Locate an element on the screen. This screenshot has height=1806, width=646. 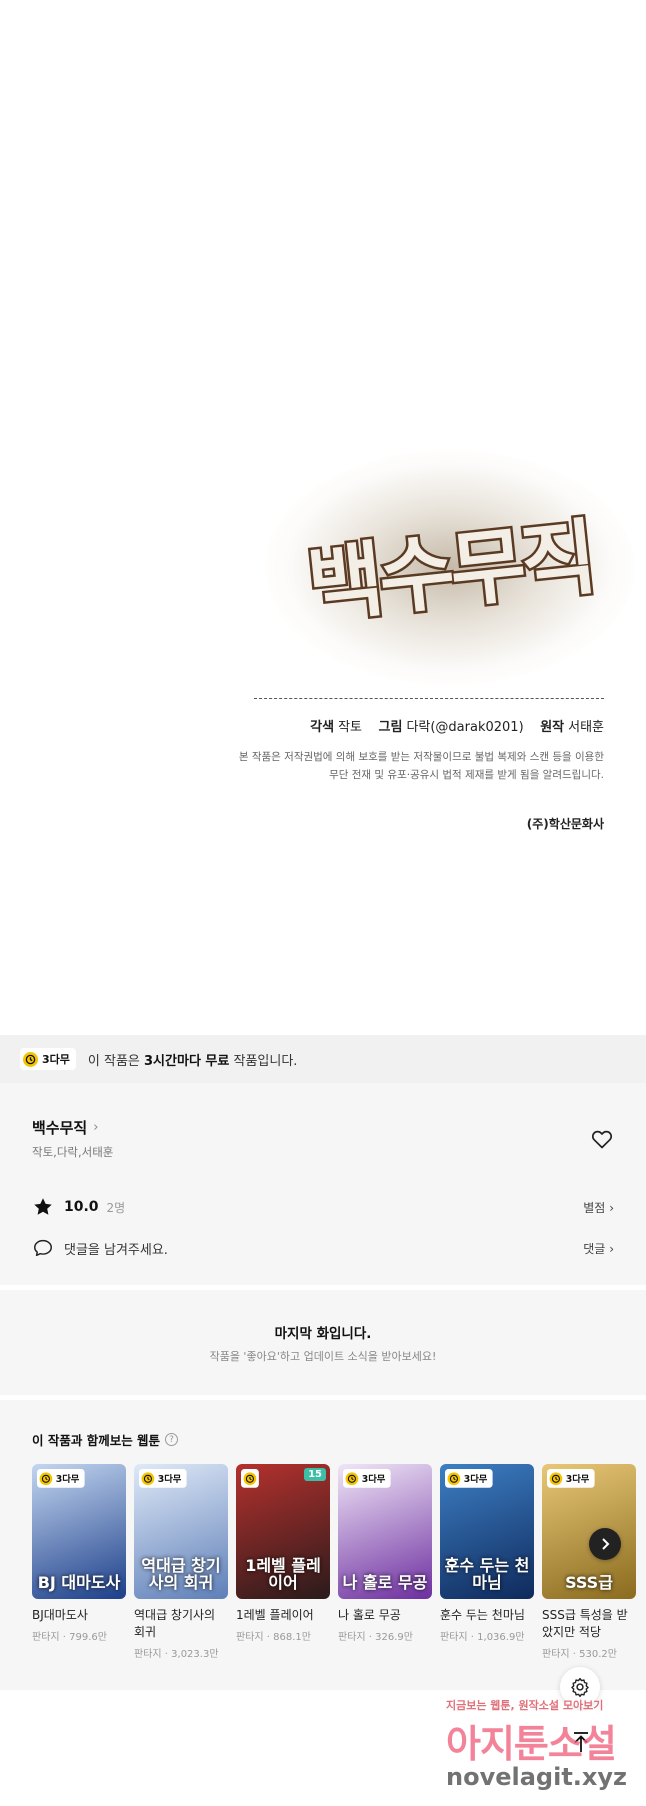
recommendation-card: 3다무 훈수 두는 천마님 훈수 두는 천마님 판타지 · 1,036.9만 is located at coordinates (487, 1562).